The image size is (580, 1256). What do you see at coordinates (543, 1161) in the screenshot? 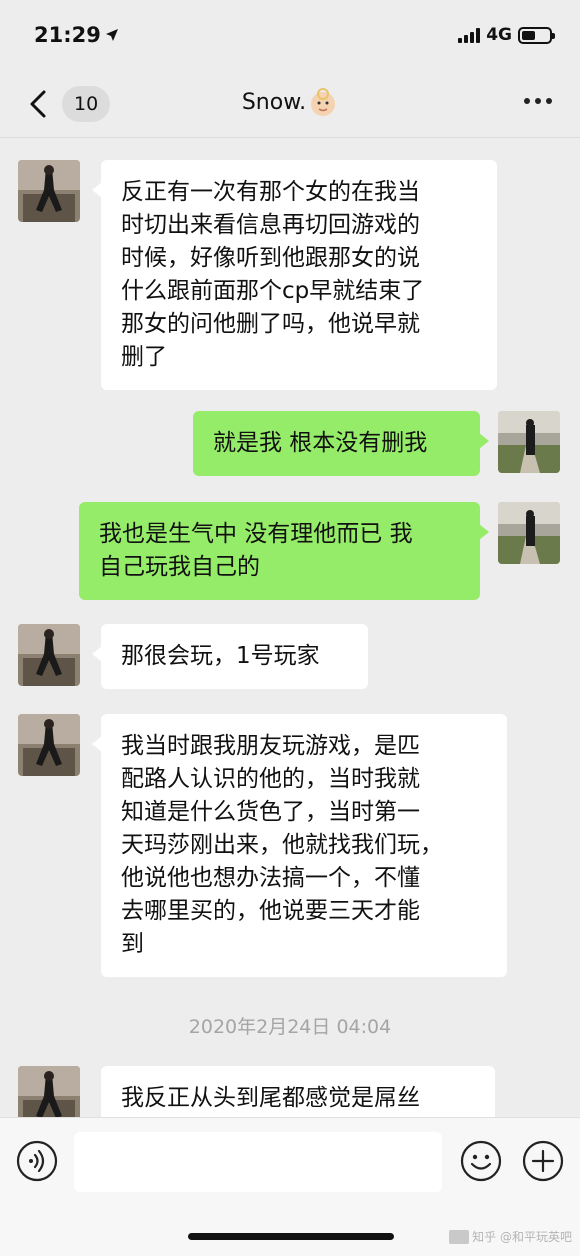
I see `plus-icon` at bounding box center [543, 1161].